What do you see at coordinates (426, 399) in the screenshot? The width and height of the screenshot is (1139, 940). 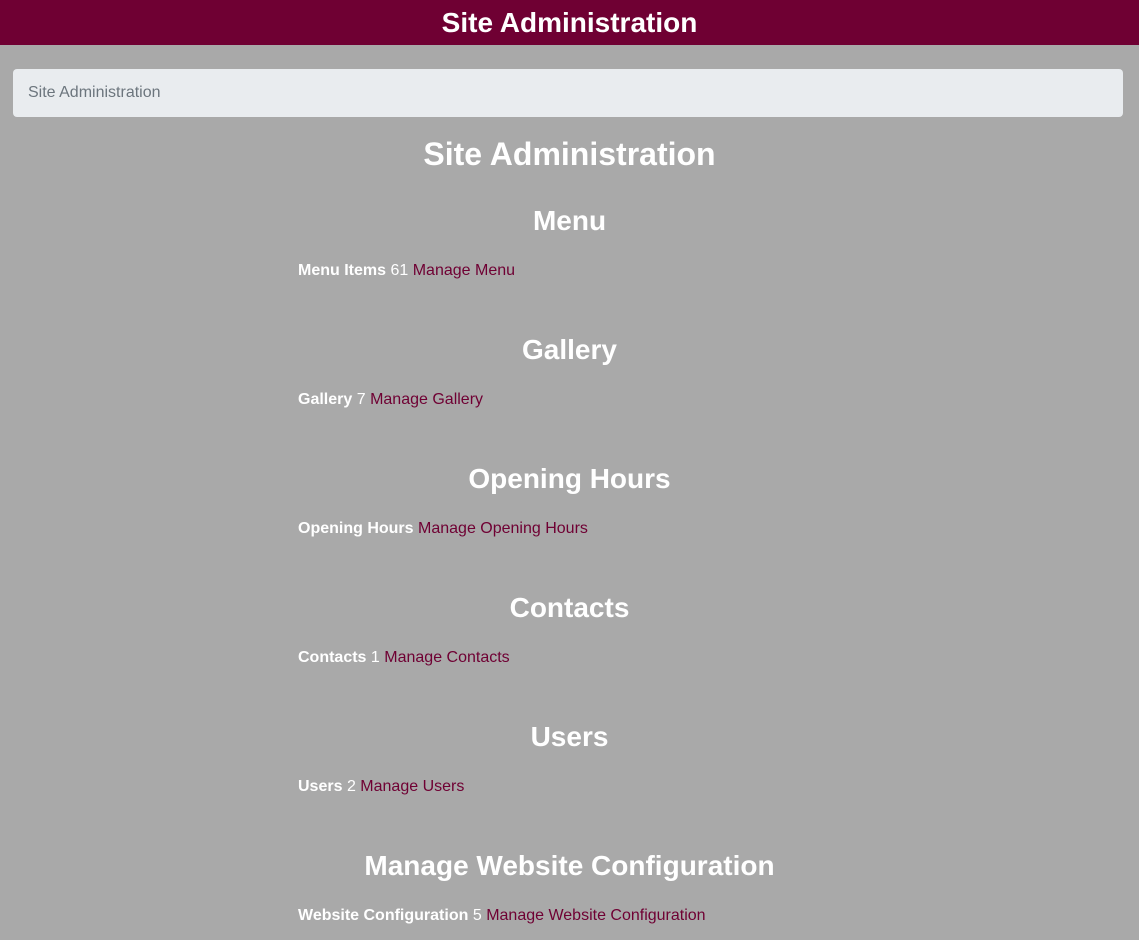 I see `manage-gallery-link: Manage Gallery` at bounding box center [426, 399].